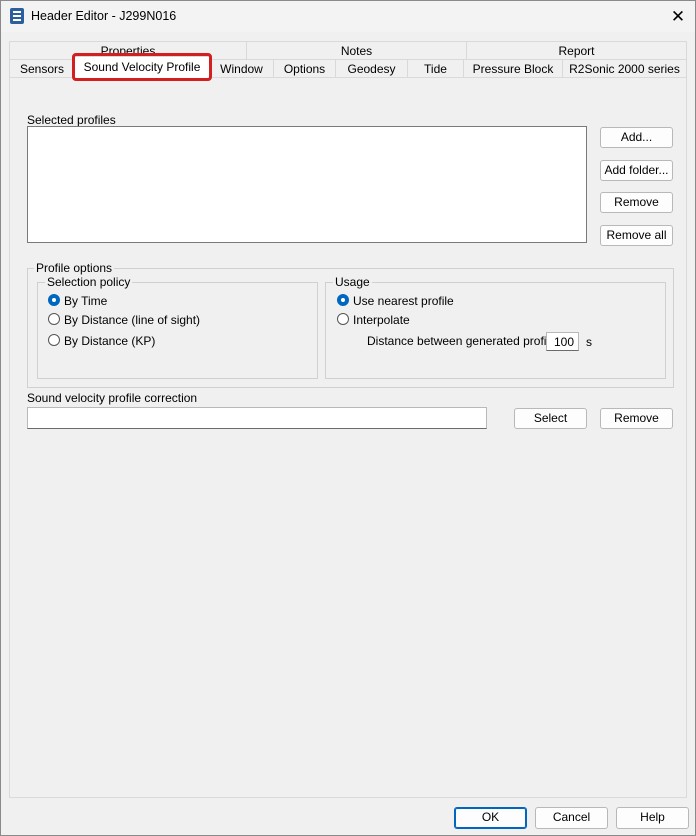  What do you see at coordinates (490, 818) in the screenshot?
I see `ok-button: OK` at bounding box center [490, 818].